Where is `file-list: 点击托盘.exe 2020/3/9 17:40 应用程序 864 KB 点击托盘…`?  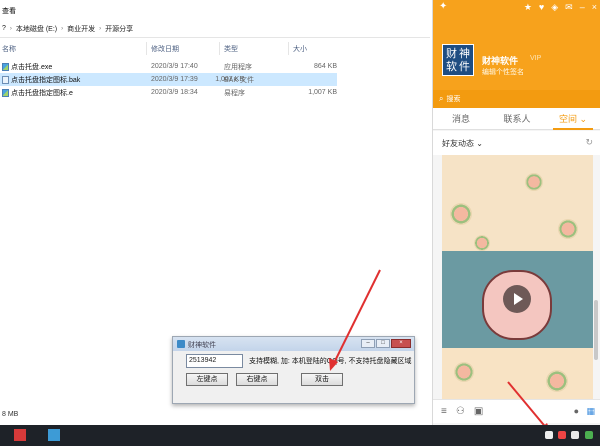 file-list: 点击托盘.exe 2020/3/9 17:40 应用程序 864 KB 点击托盘… is located at coordinates (215, 79).